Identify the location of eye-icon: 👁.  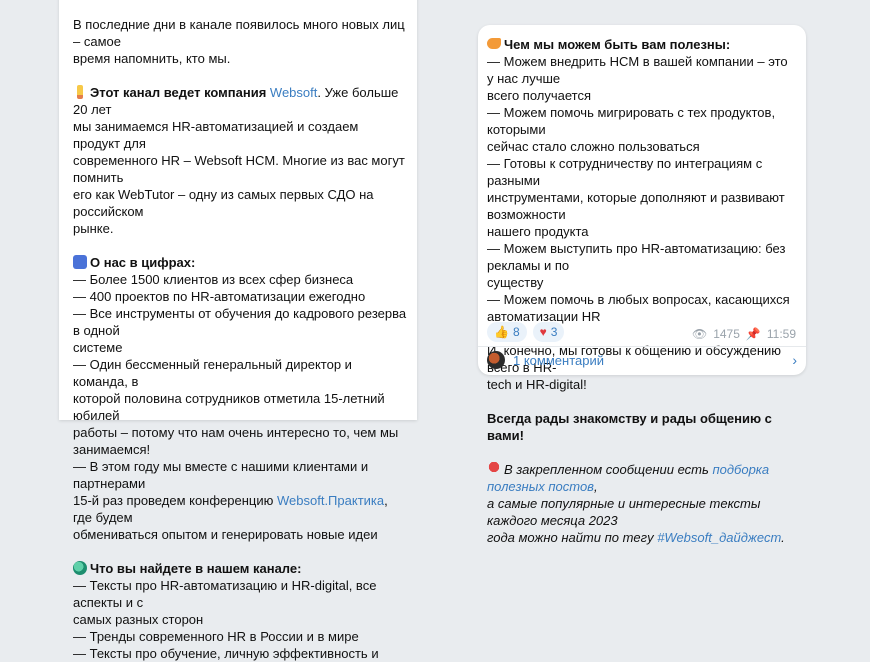
(699, 334).